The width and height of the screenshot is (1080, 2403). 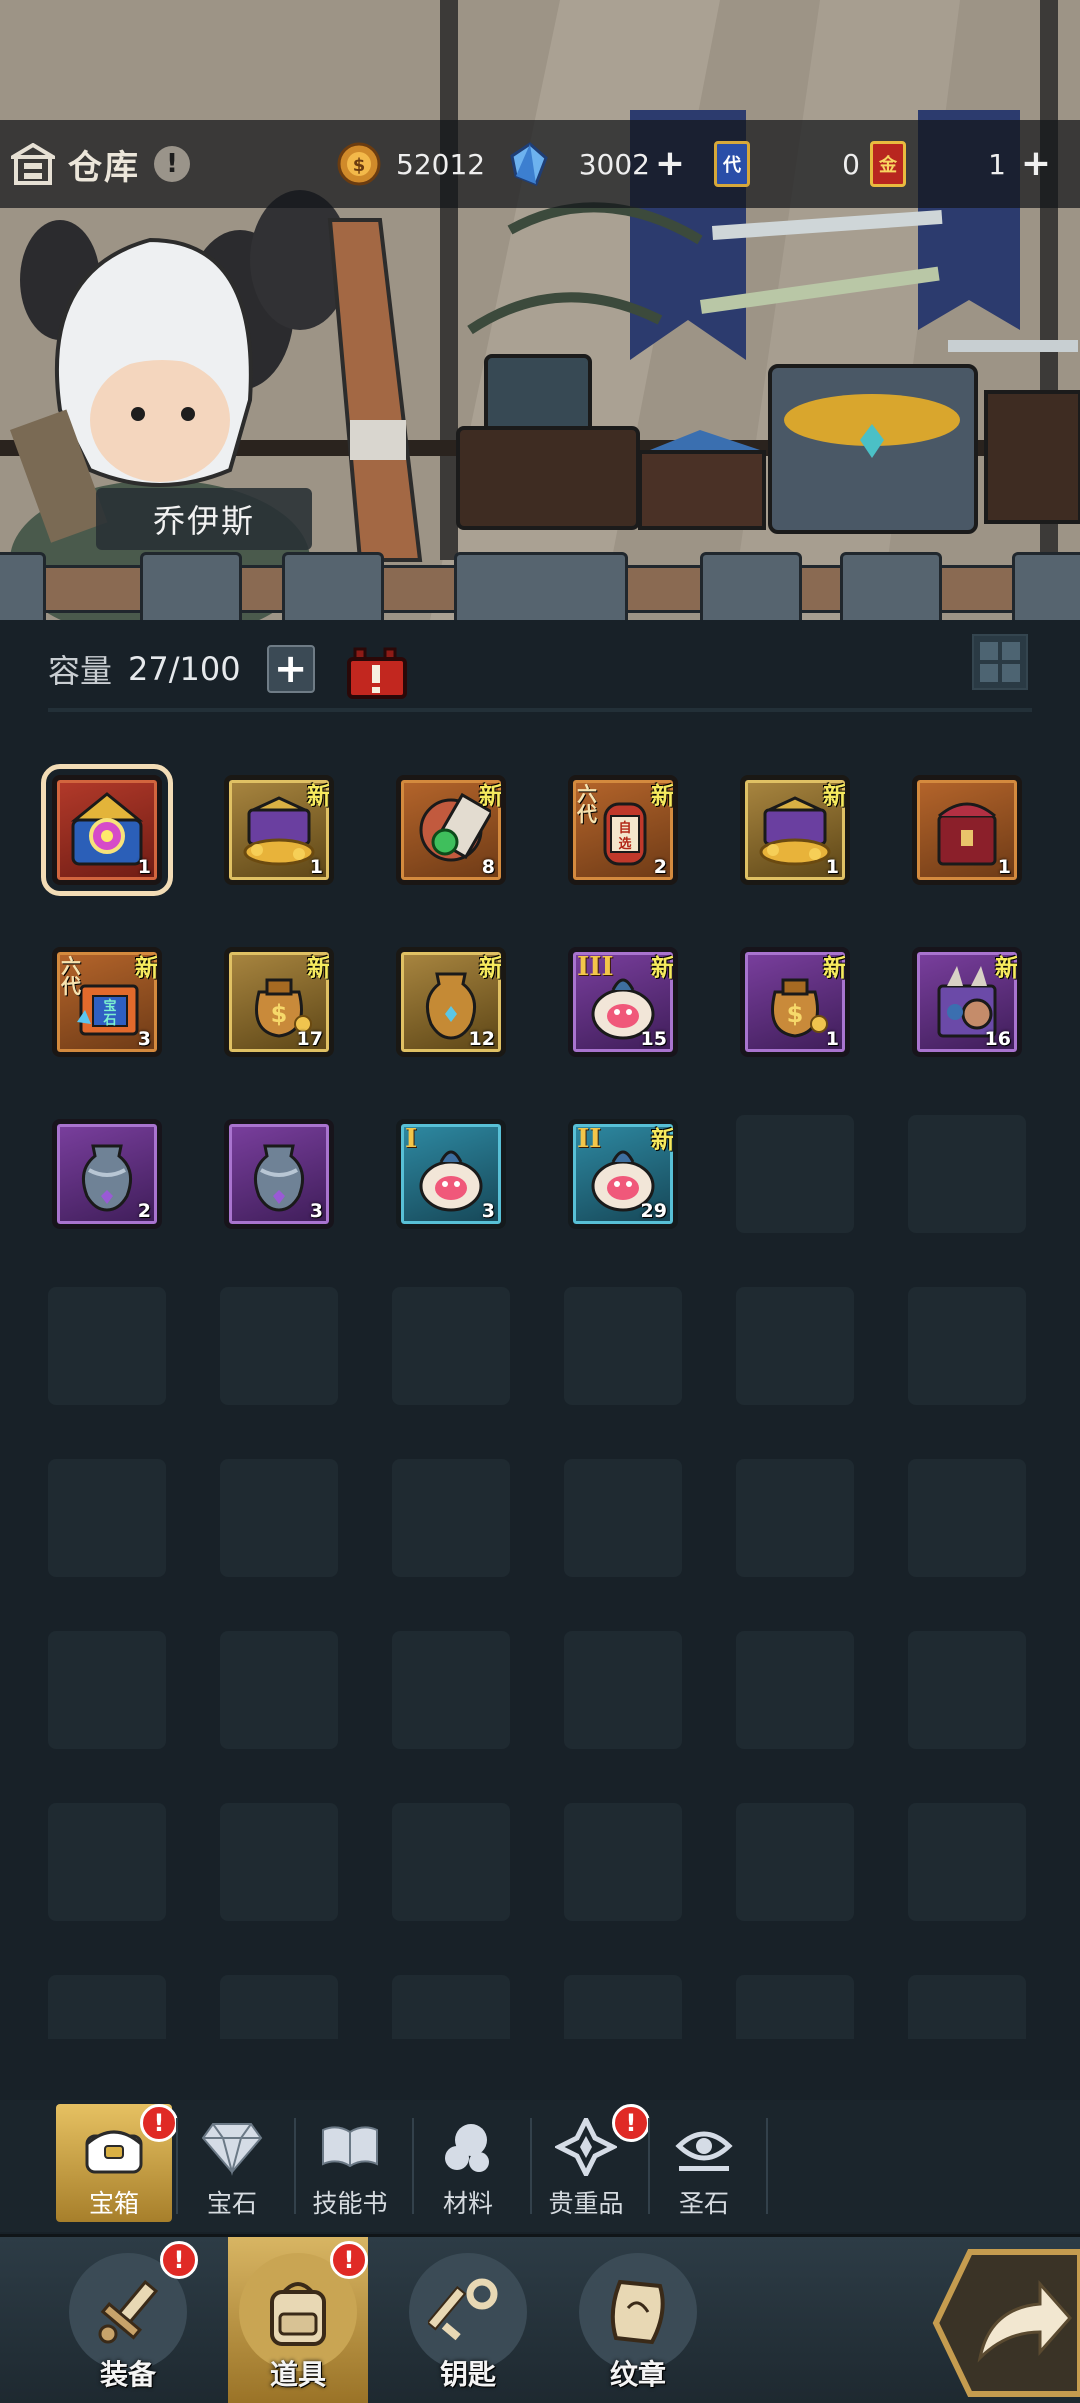 I want to click on page-title: 仓库, so click(x=104, y=167).